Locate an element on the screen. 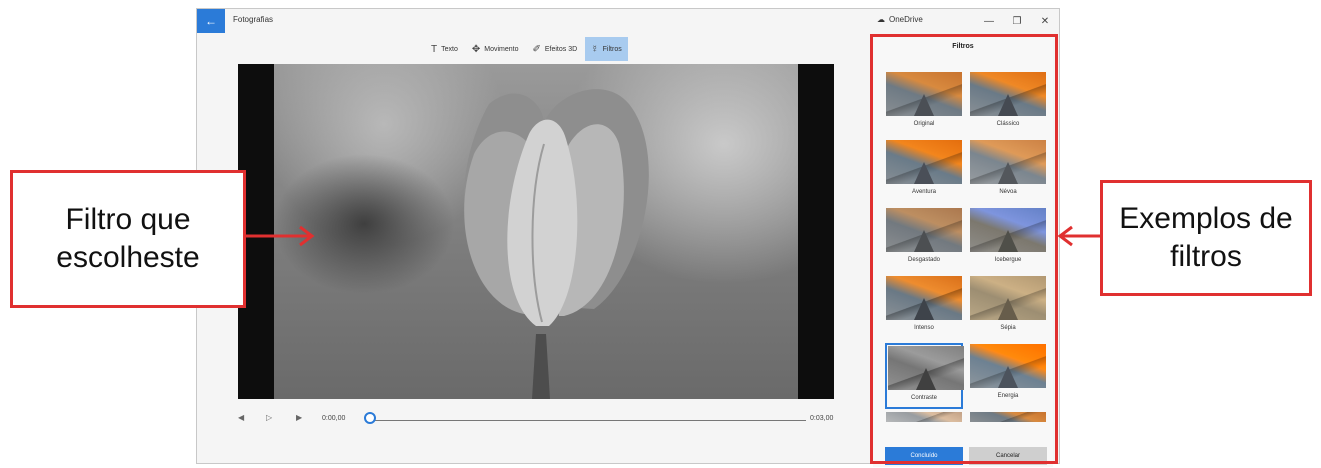 The image size is (1321, 468). window-controls: — ❐ ✕ is located at coordinates (1017, 21).